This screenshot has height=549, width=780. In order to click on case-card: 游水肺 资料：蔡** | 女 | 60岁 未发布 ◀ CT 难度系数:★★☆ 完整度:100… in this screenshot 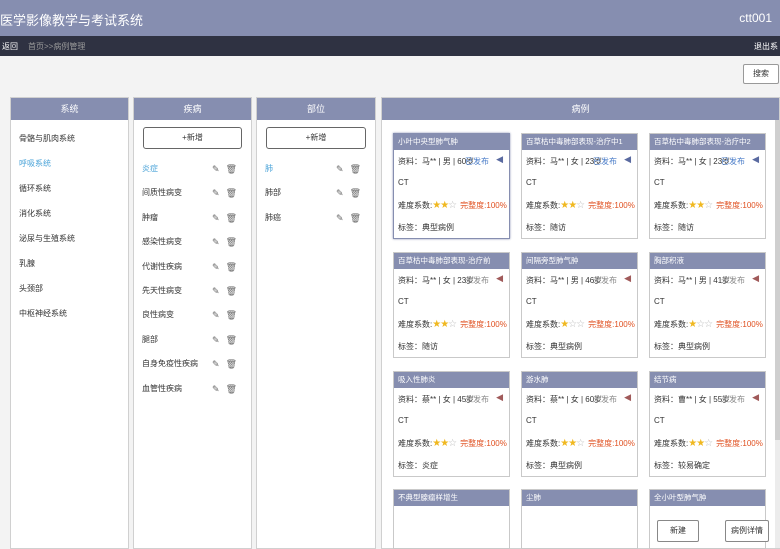, I will do `click(579, 424)`.